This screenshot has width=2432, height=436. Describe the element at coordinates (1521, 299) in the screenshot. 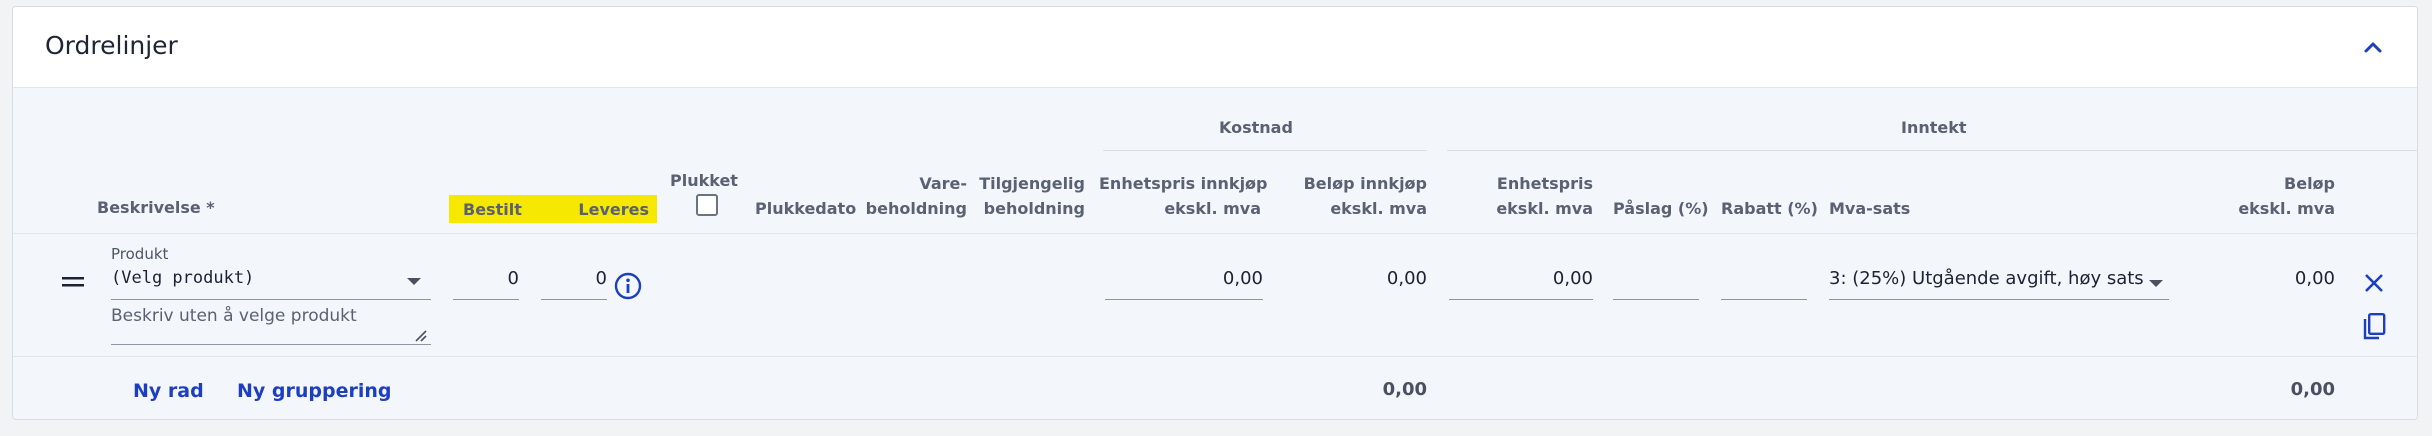

I see `unit-price-underline` at that location.